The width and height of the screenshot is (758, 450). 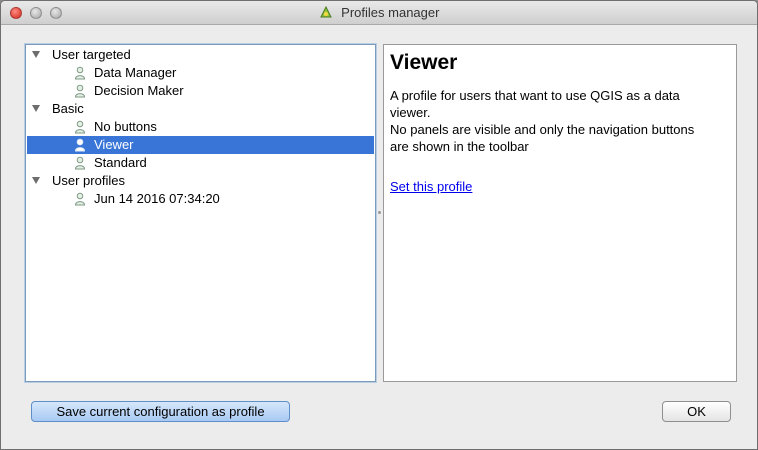 What do you see at coordinates (431, 186) in the screenshot?
I see `set-this-profile-link: Set this profile` at bounding box center [431, 186].